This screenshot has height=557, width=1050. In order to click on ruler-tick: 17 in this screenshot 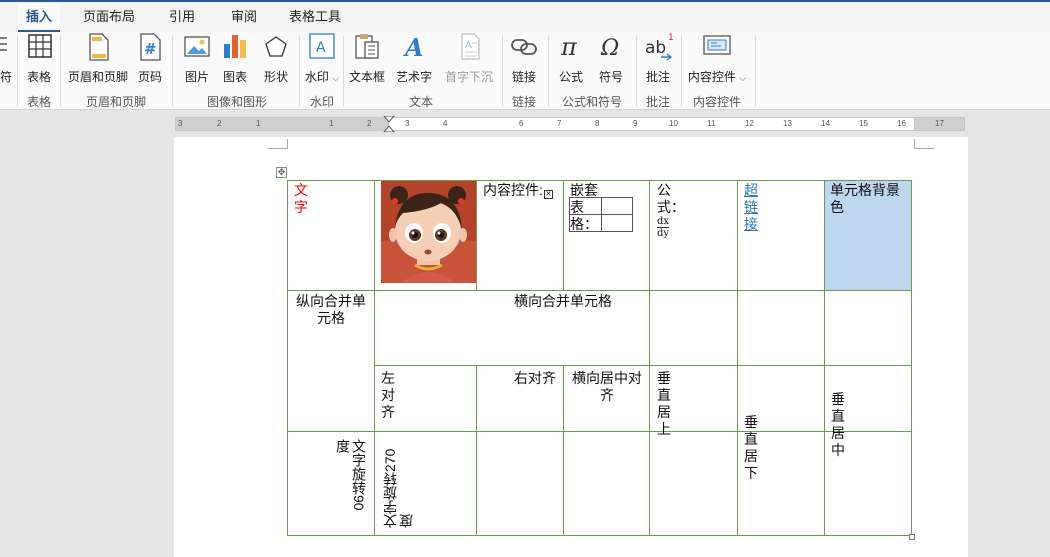, I will do `click(939, 123)`.